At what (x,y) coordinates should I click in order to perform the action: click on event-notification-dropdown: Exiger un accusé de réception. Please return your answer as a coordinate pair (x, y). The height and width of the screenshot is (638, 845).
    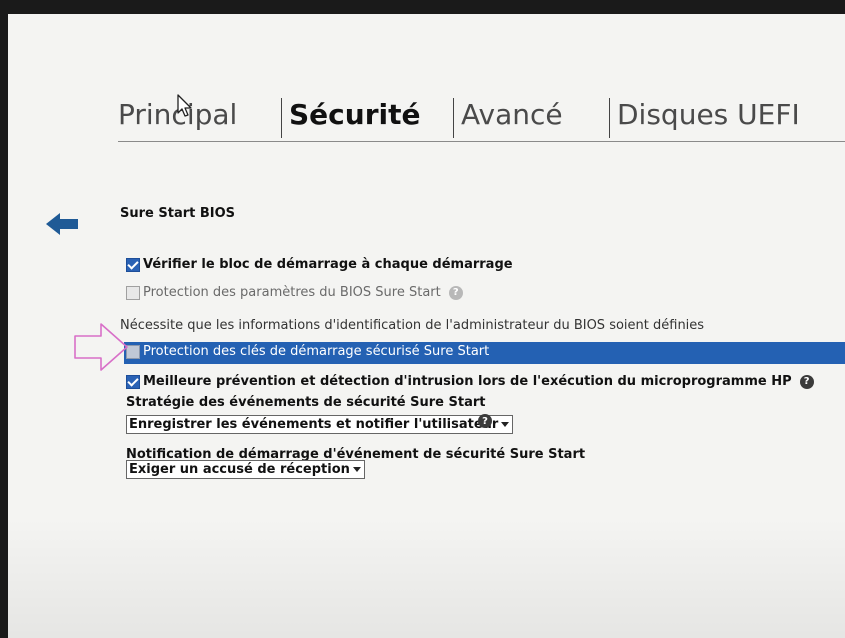
    Looking at the image, I should click on (245, 469).